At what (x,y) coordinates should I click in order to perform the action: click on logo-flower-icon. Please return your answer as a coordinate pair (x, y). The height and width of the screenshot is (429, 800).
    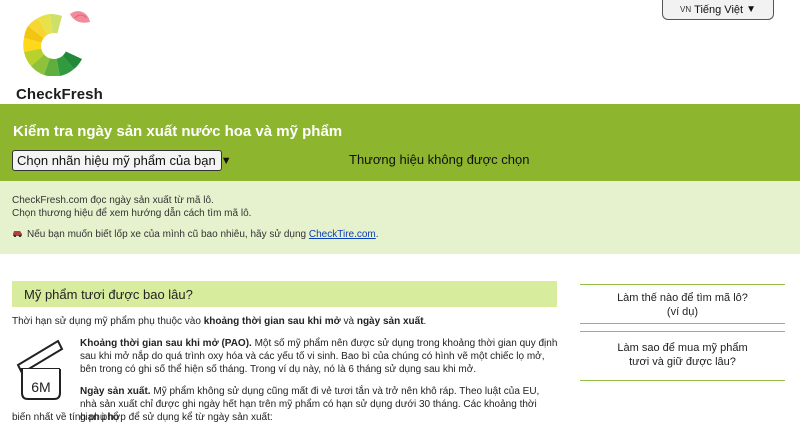
    Looking at the image, I should click on (56, 43).